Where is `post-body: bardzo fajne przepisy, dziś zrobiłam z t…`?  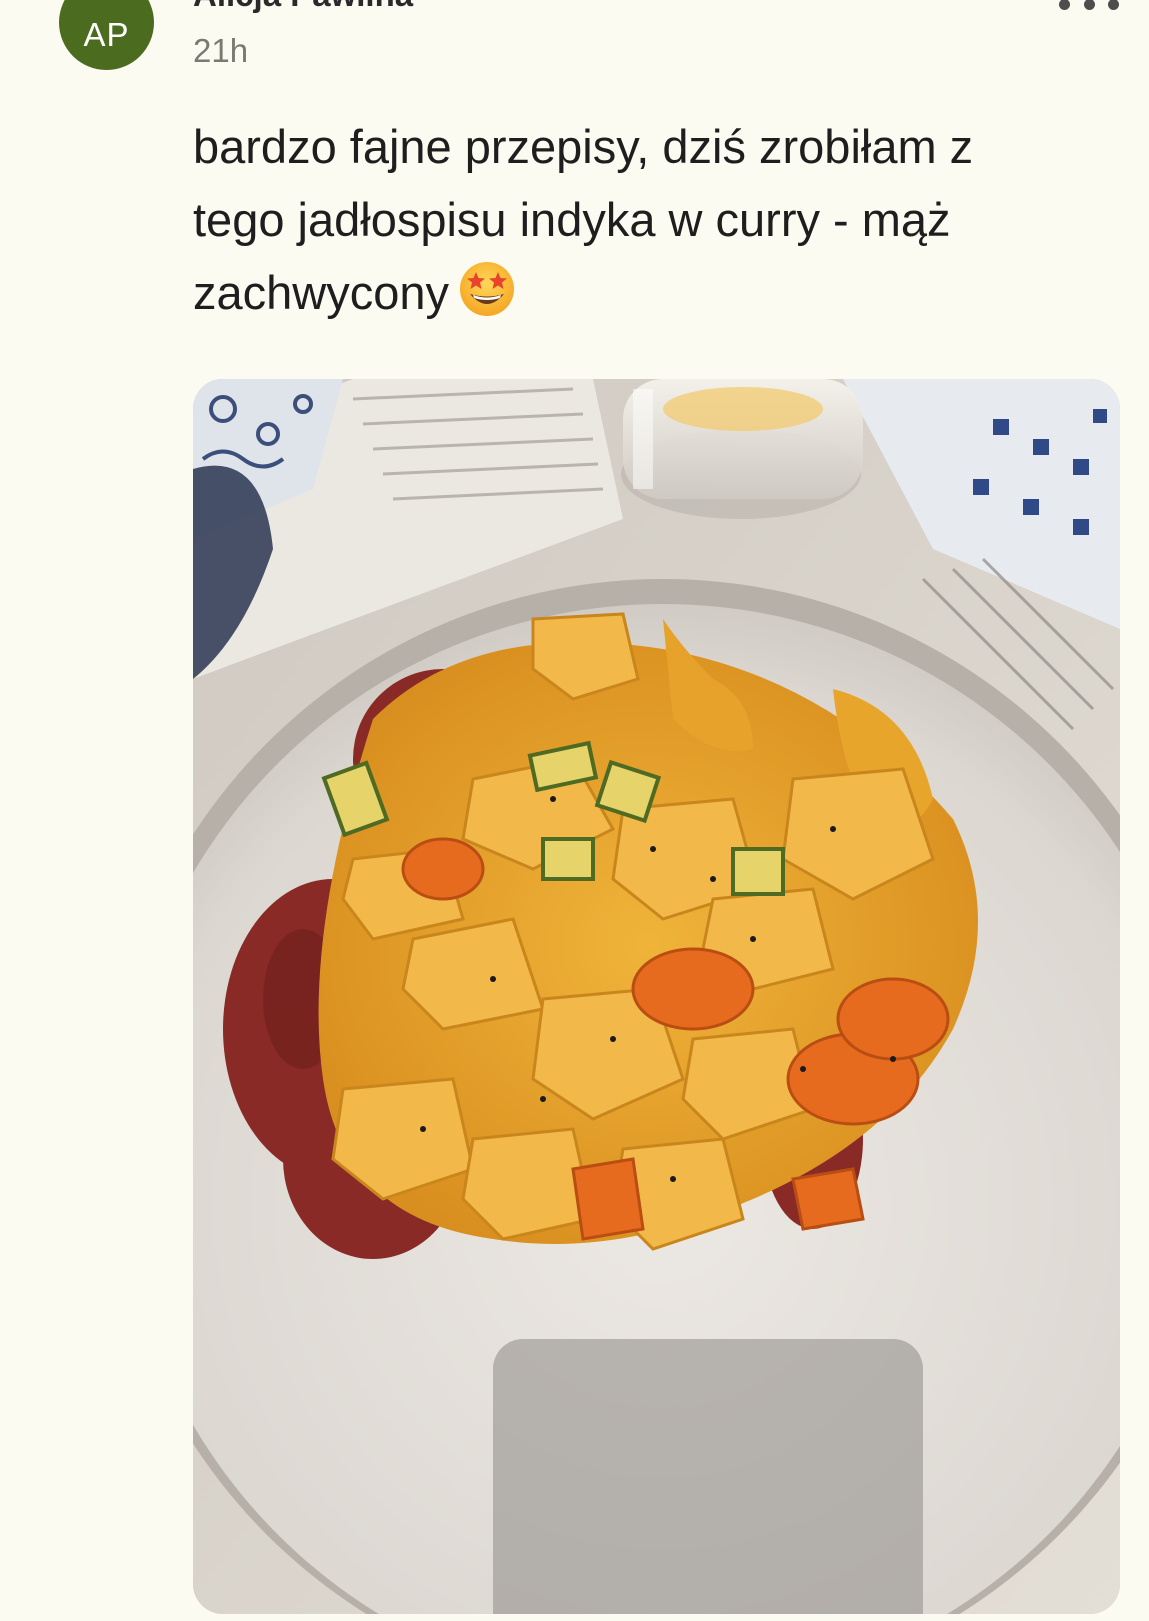 post-body: bardzo fajne przepisy, dziś zrobiłam z t… is located at coordinates (633, 219).